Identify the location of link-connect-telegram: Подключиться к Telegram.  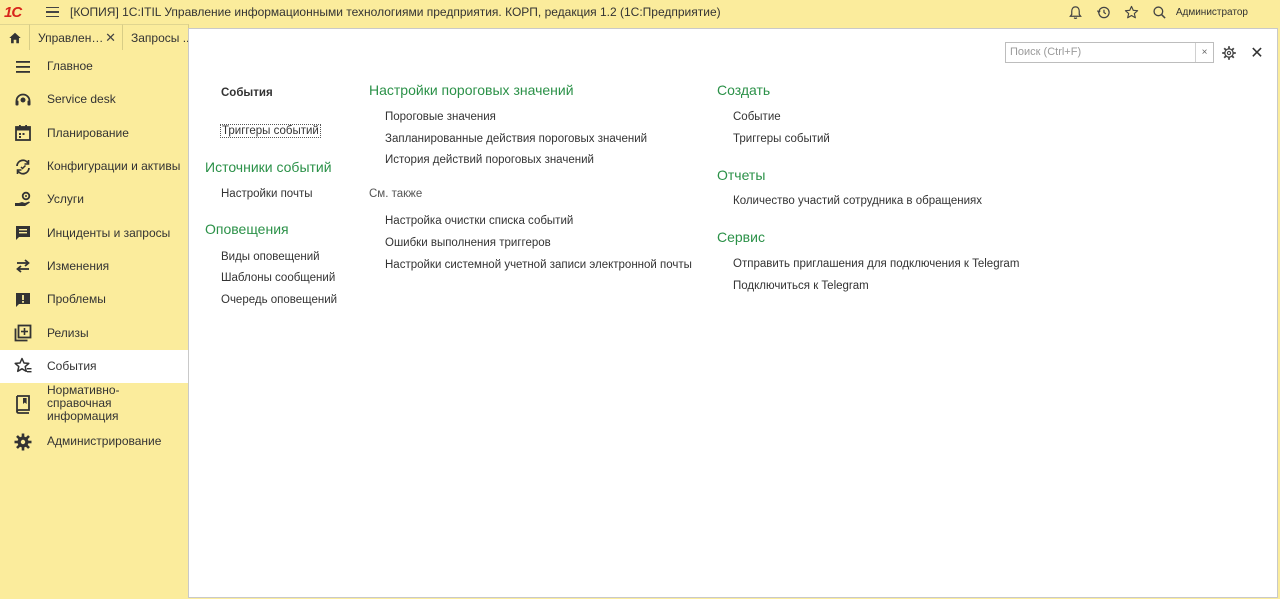
(801, 286).